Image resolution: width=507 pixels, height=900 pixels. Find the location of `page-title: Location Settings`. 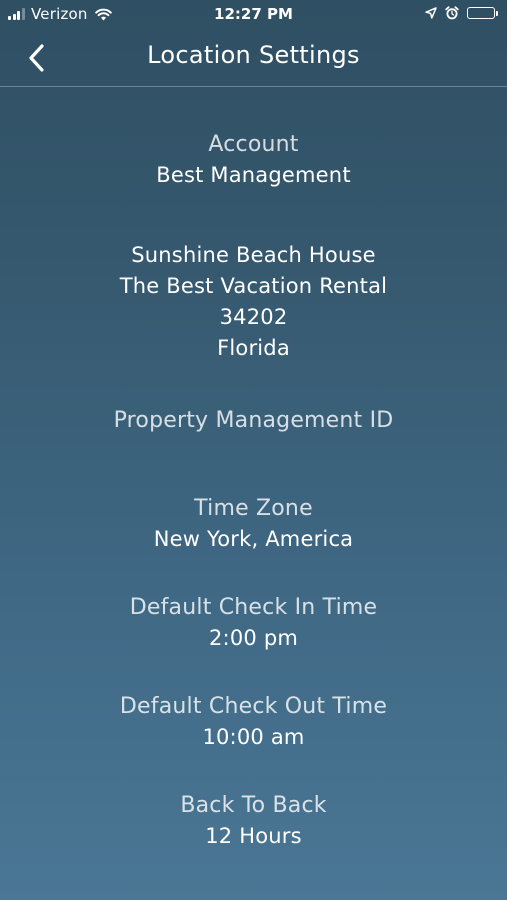

page-title: Location Settings is located at coordinates (253, 55).